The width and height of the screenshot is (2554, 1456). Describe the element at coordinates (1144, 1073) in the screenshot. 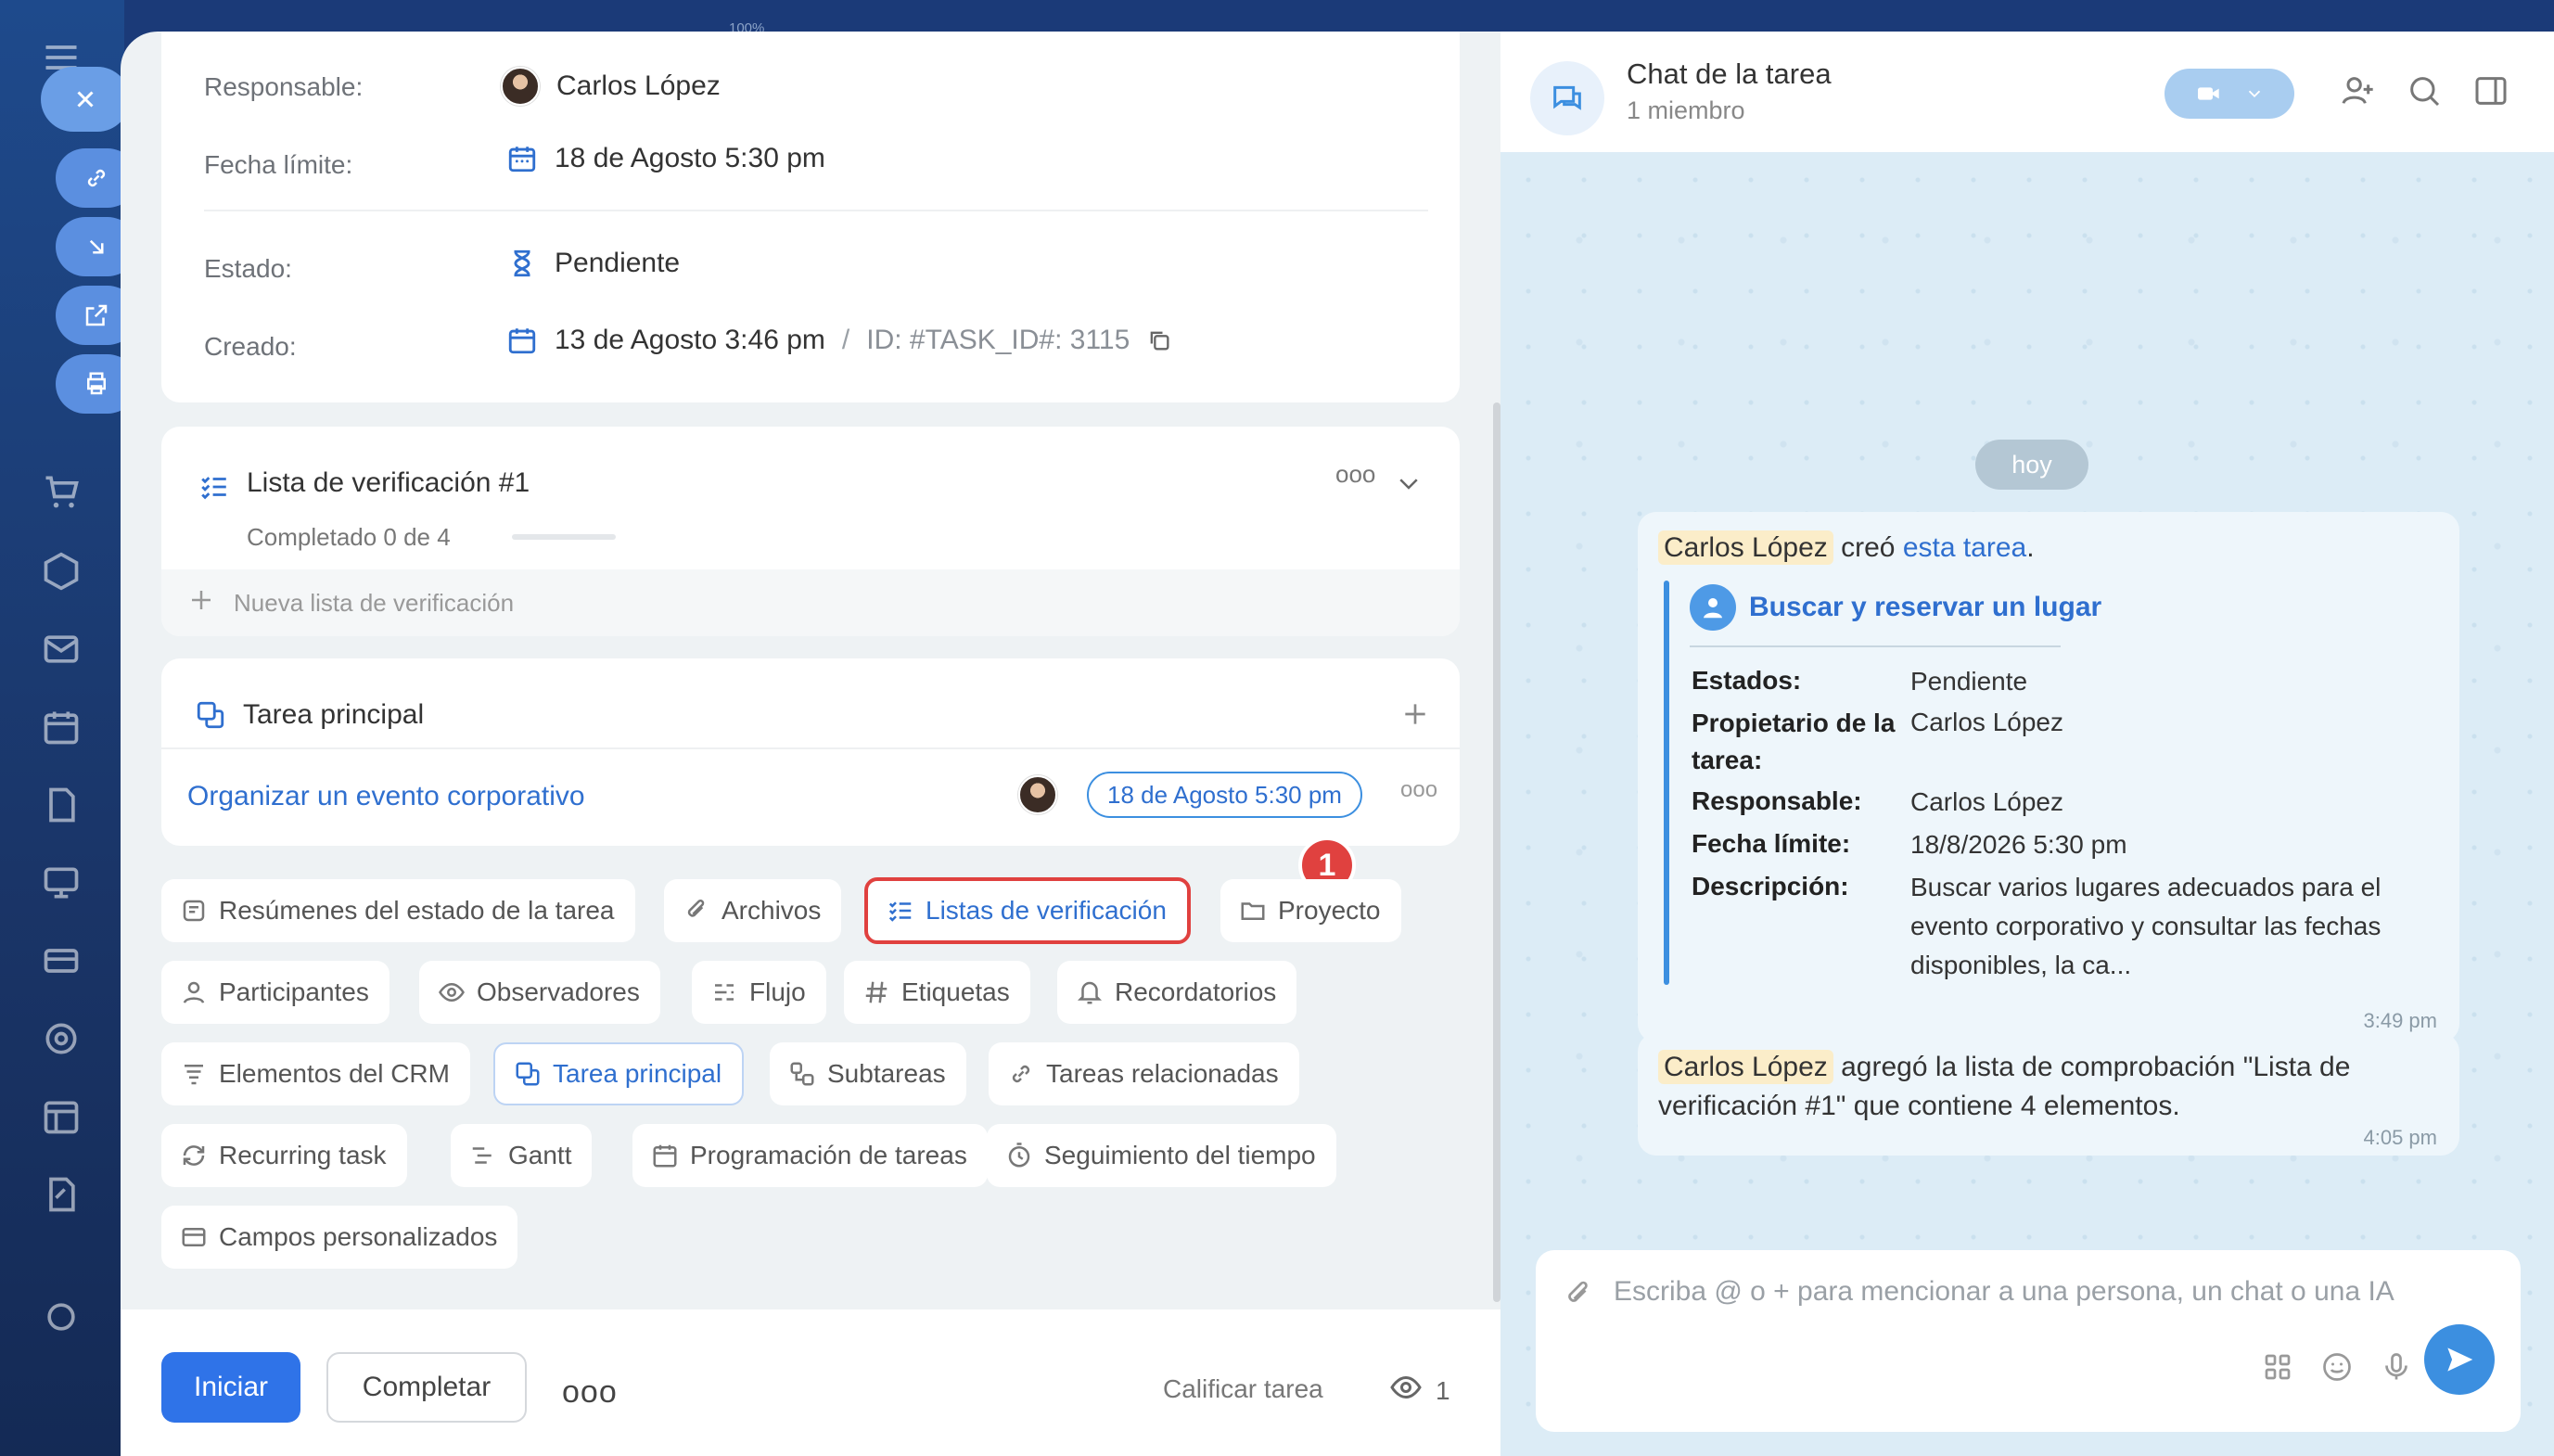

I see `chip-related-tasks: Tareas relacionadas` at that location.